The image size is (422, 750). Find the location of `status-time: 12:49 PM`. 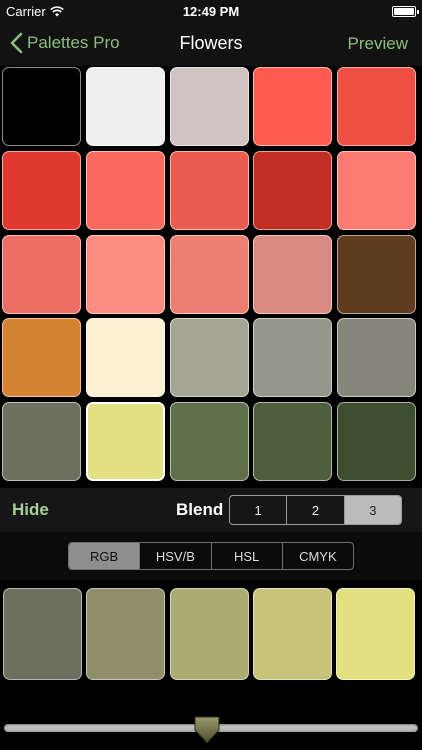

status-time: 12:49 PM is located at coordinates (211, 11).